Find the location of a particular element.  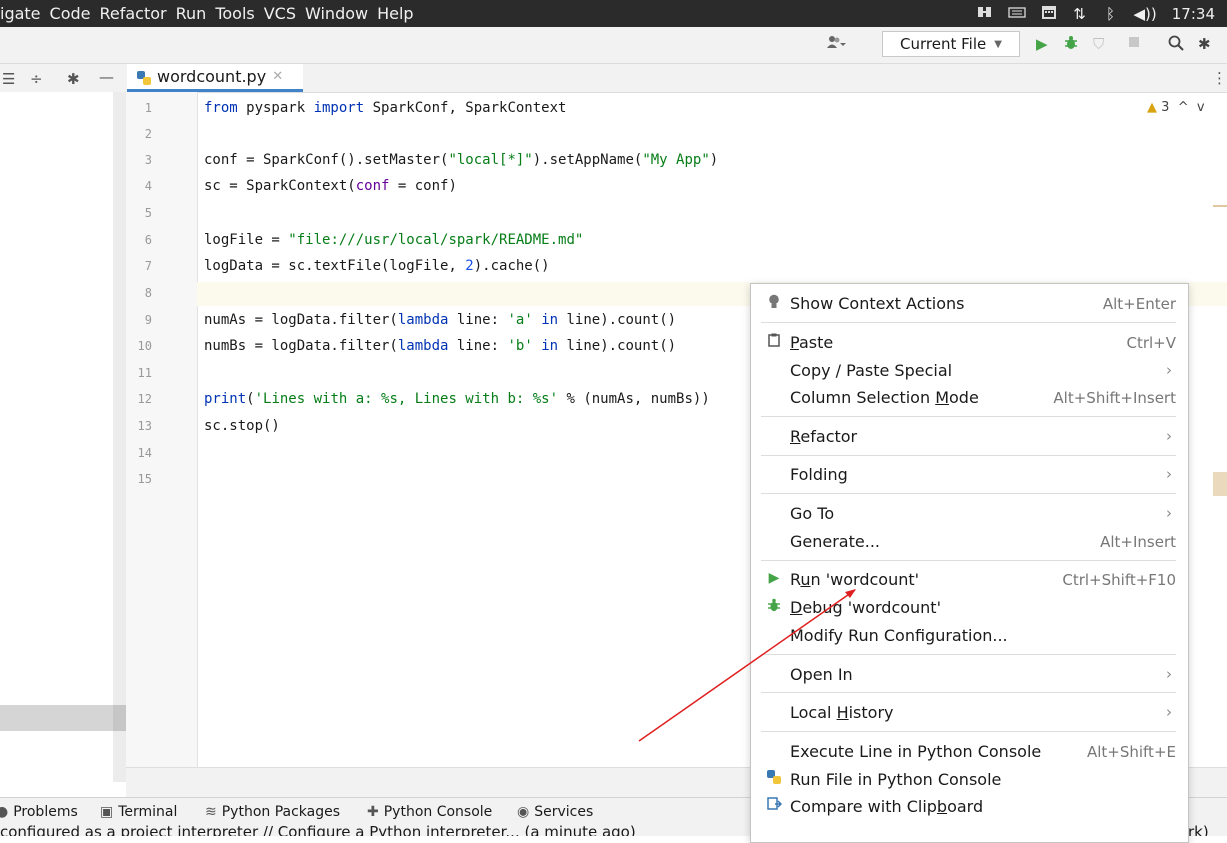

tool-python-console: ✚ Python Console is located at coordinates (429, 812).